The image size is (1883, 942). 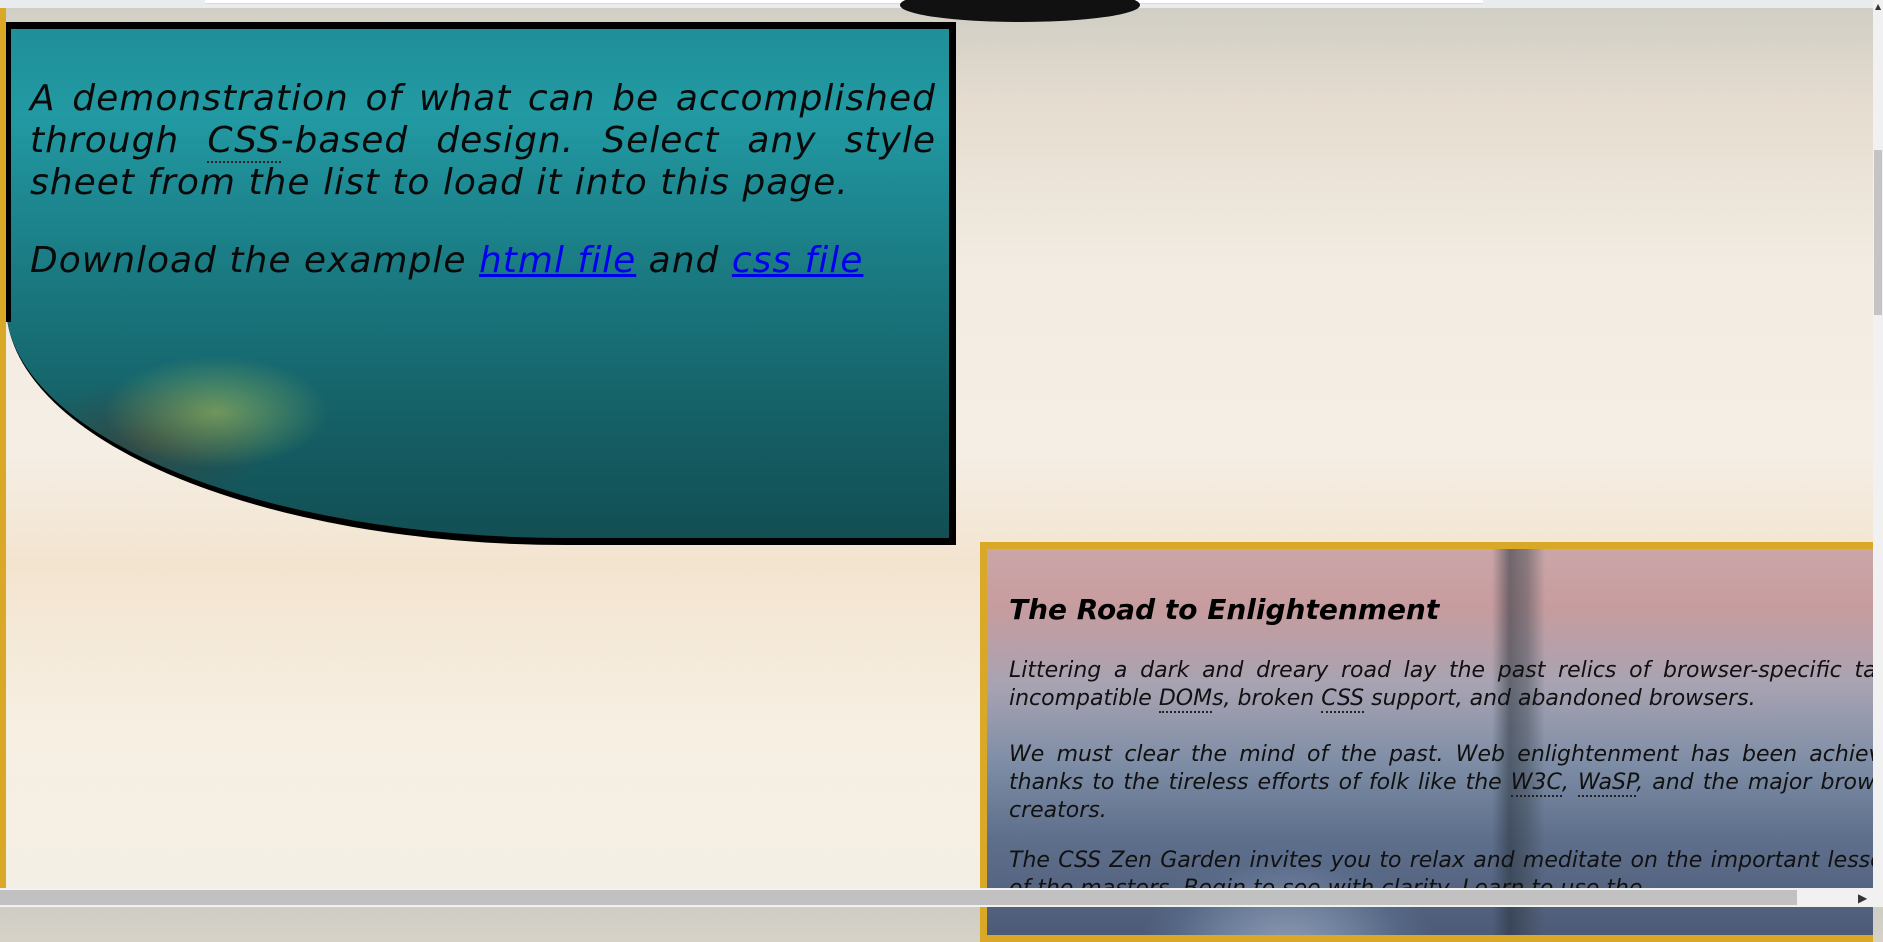 I want to click on scroll-up-arrow-icon: ▲, so click(x=1878, y=6).